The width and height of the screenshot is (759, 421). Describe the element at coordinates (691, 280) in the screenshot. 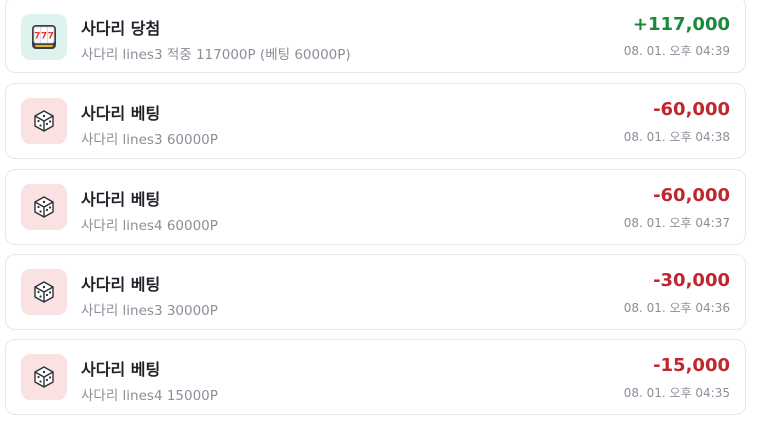

I see `transaction-amount: -30,000` at that location.